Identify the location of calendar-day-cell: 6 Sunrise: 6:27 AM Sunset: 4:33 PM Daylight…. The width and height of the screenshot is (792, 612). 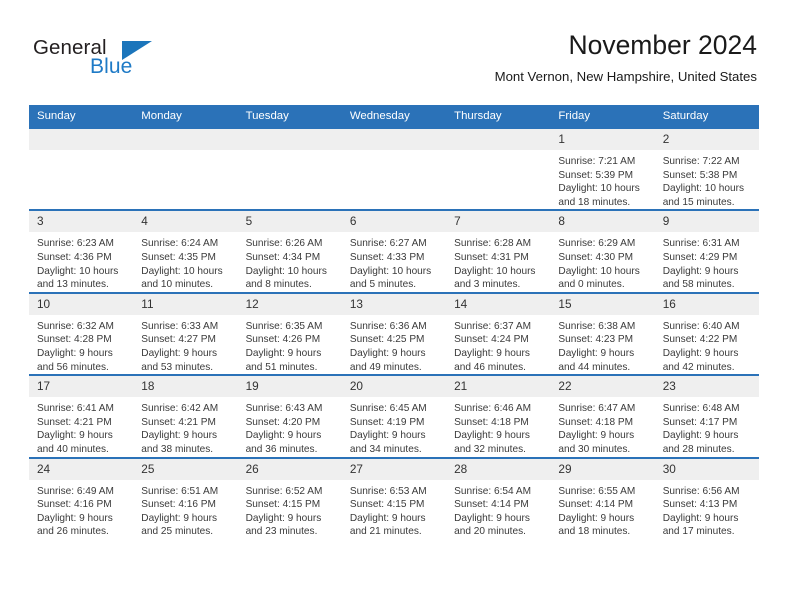
(394, 251).